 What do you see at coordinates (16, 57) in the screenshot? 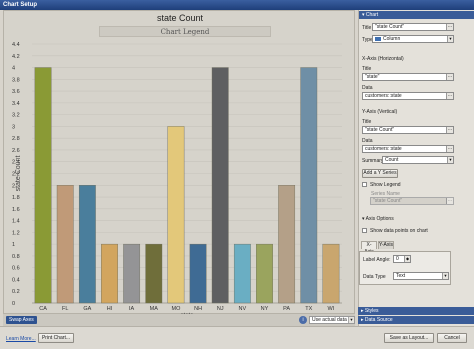
I see `y-tick-label: 4.2` at bounding box center [16, 57].